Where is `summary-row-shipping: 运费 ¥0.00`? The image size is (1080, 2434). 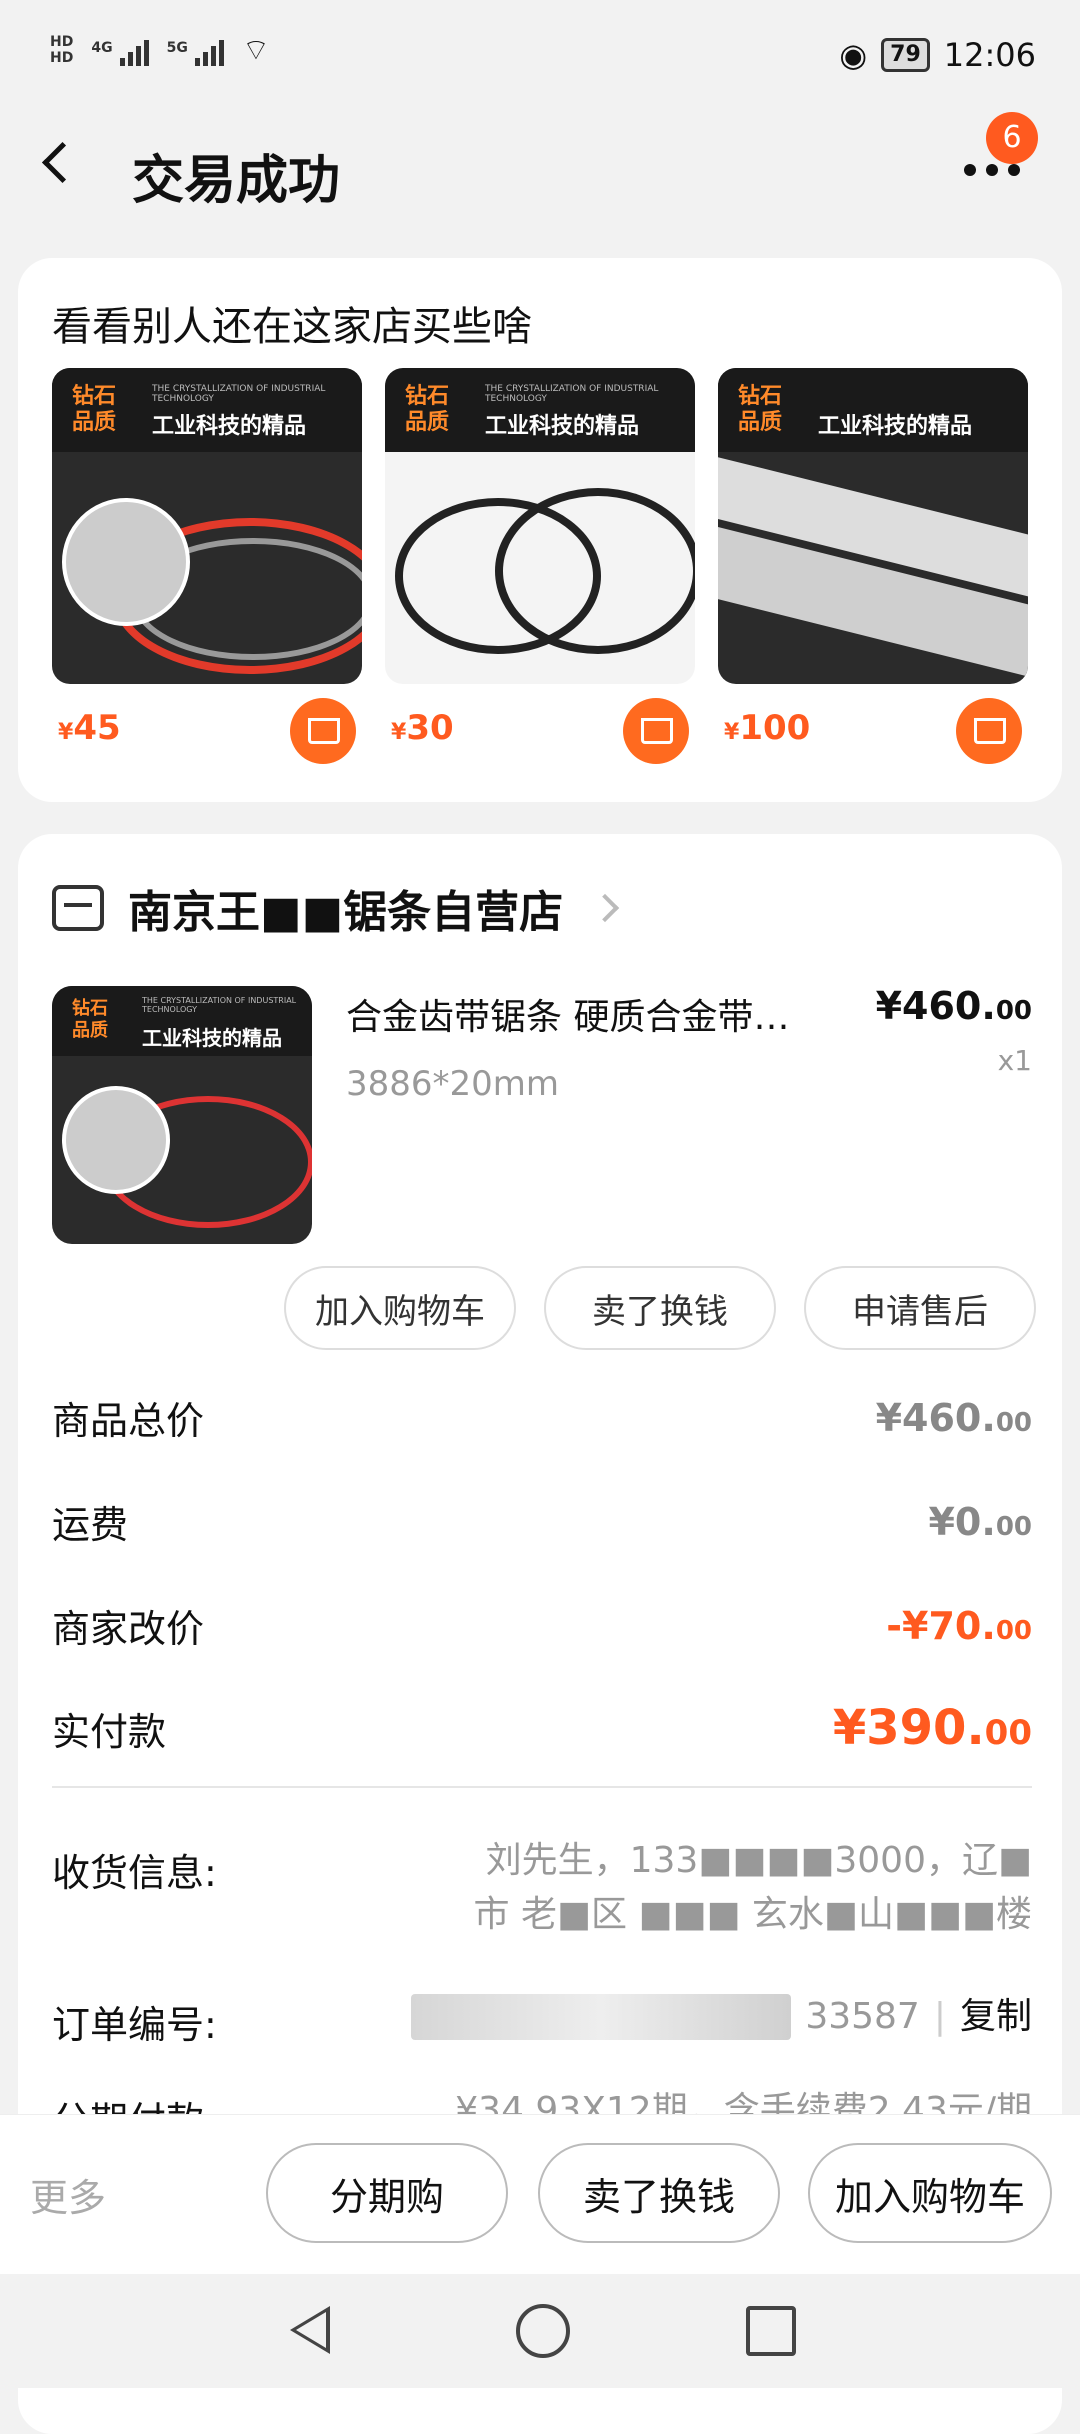 summary-row-shipping: 运费 ¥0.00 is located at coordinates (542, 1523).